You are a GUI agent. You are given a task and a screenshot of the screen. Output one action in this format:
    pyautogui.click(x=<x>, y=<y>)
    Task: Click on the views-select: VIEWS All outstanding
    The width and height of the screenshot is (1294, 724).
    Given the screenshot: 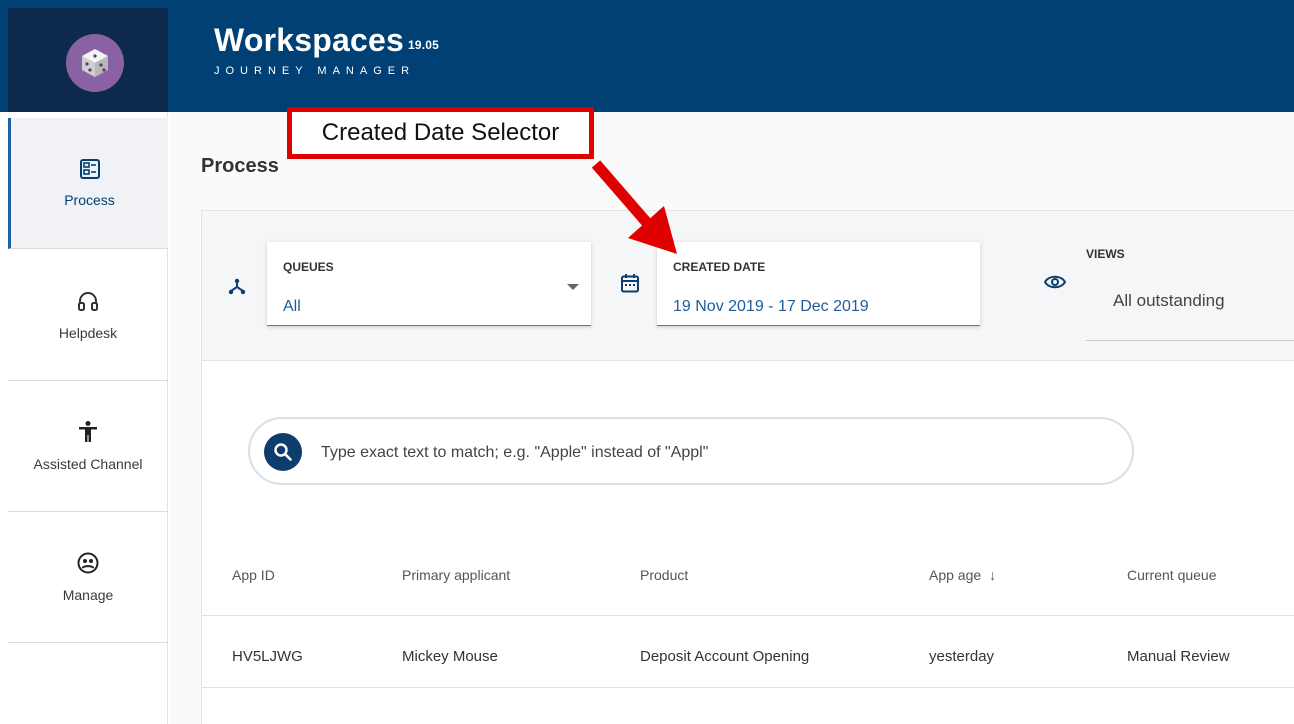 What is the action you would take?
    pyautogui.click(x=1190, y=286)
    